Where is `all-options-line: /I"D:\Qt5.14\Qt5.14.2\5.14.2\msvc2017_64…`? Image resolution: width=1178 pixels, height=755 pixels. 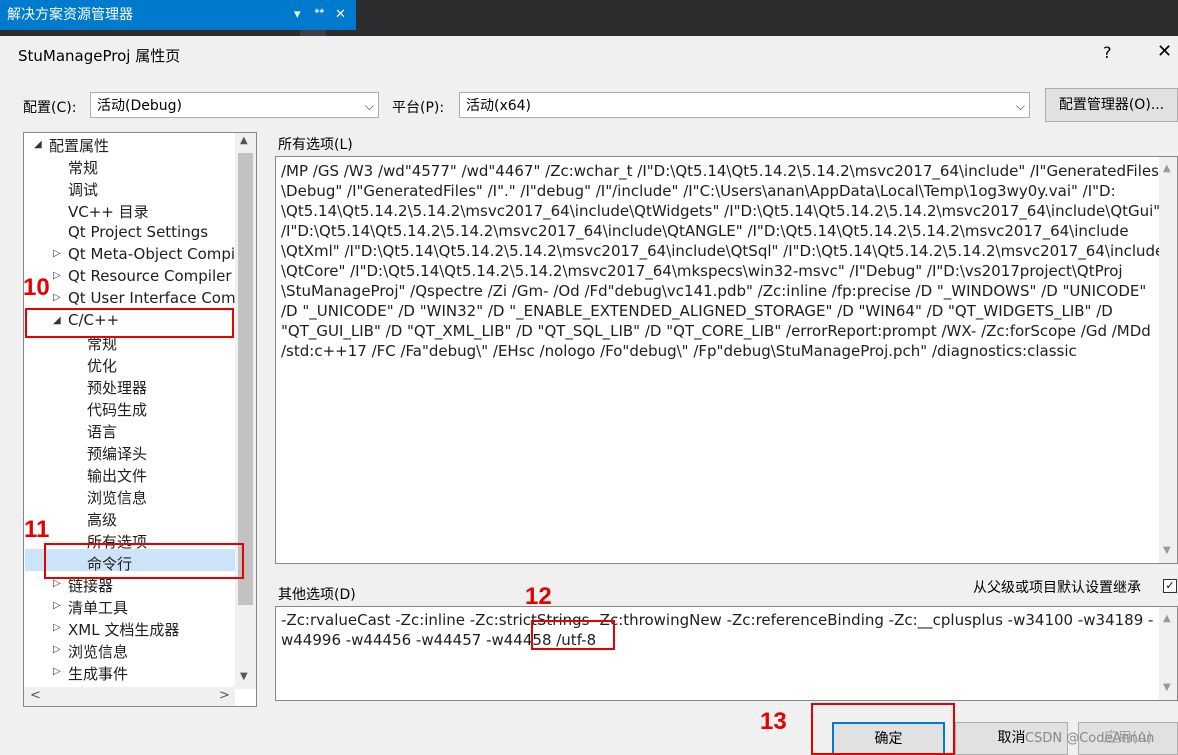
all-options-line: /I"D:\Qt5.14\Qt5.14.2\5.14.2\msvc2017_64… is located at coordinates (705, 231).